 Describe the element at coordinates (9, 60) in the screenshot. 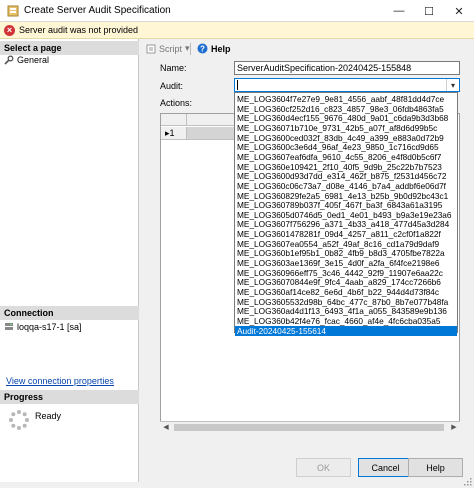

I see `wrench-icon` at that location.